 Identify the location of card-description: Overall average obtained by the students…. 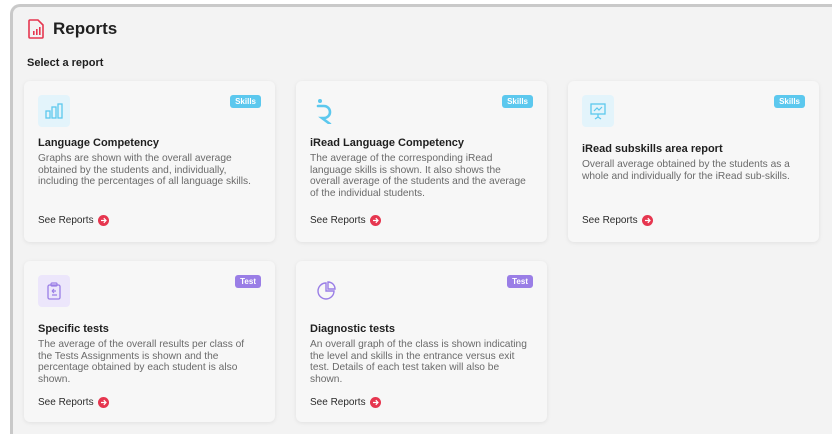
(686, 170).